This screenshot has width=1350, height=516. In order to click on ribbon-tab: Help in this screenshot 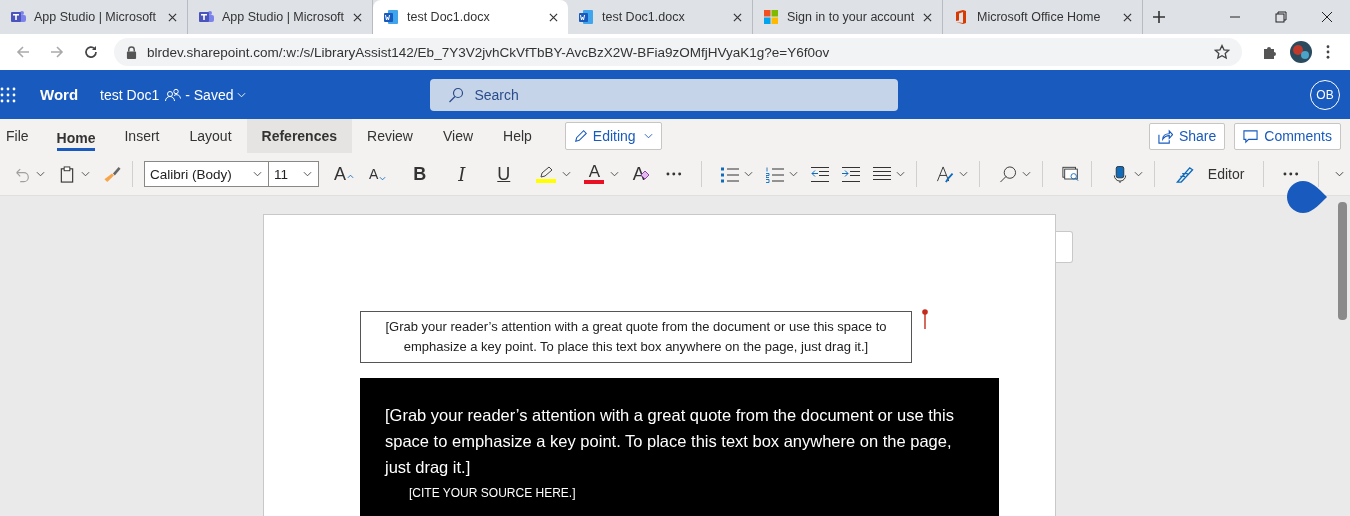, I will do `click(517, 136)`.